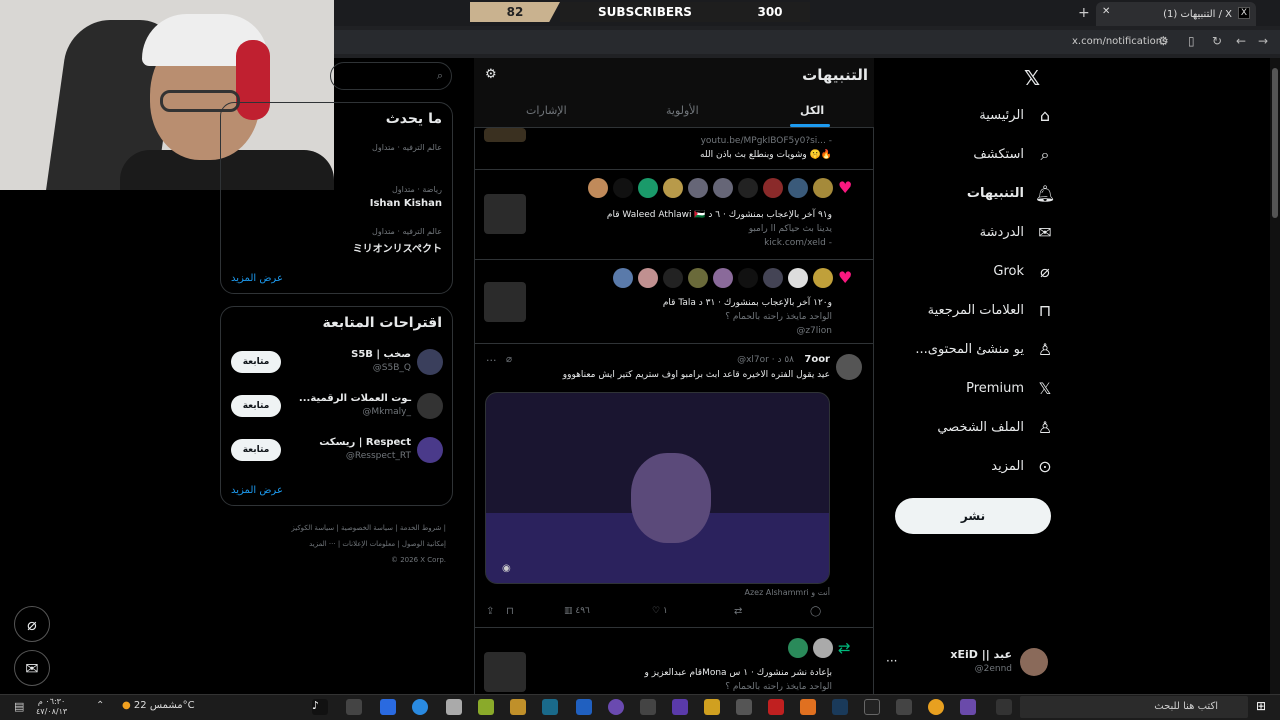 The image size is (1280, 720). I want to click on taskbar-clock: ٠٦:٣٠ م ٤٧/٠٨/١٣, so click(51, 707).